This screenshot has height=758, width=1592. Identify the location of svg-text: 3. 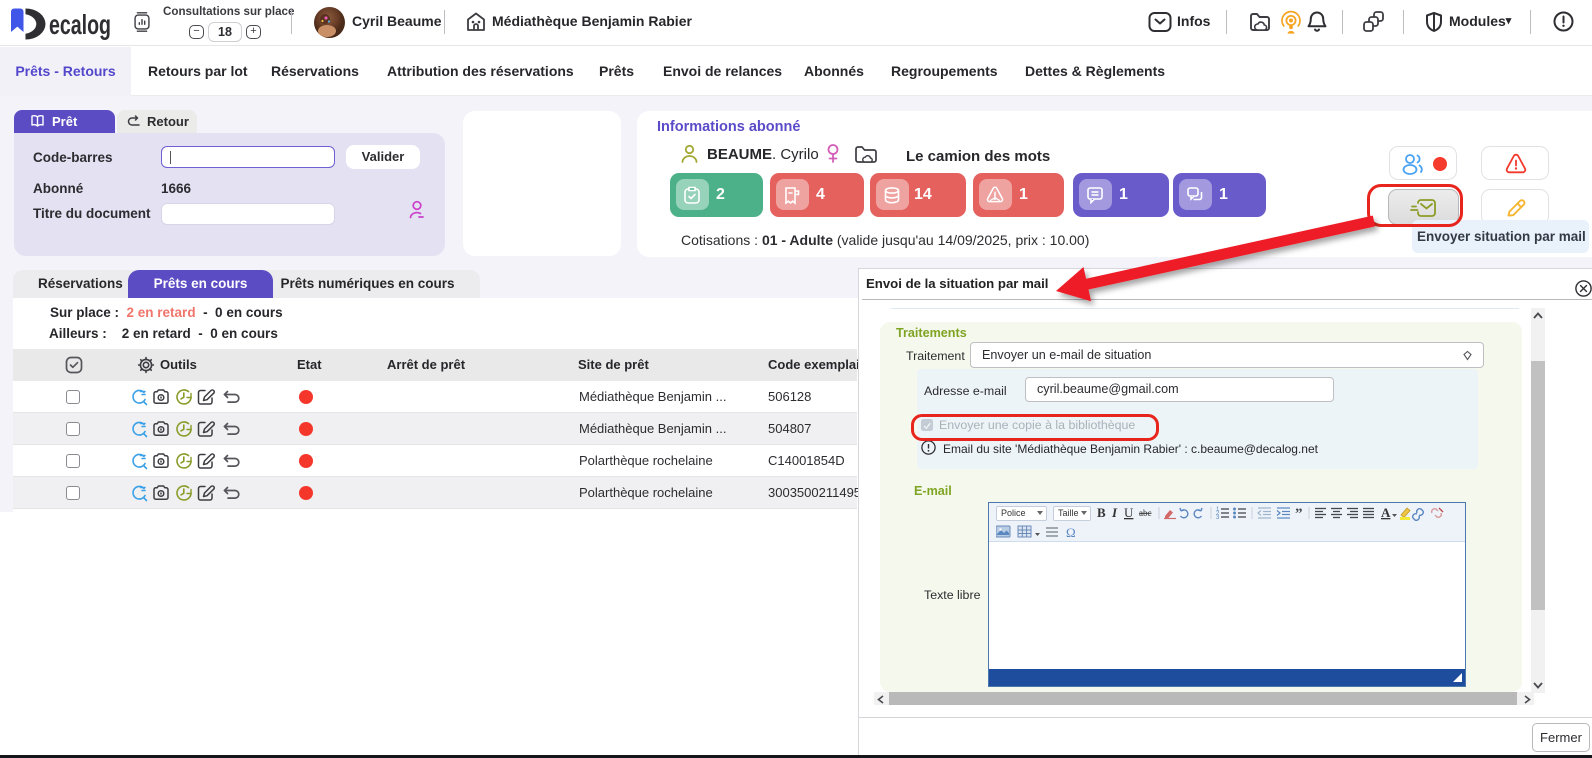
(1218, 518).